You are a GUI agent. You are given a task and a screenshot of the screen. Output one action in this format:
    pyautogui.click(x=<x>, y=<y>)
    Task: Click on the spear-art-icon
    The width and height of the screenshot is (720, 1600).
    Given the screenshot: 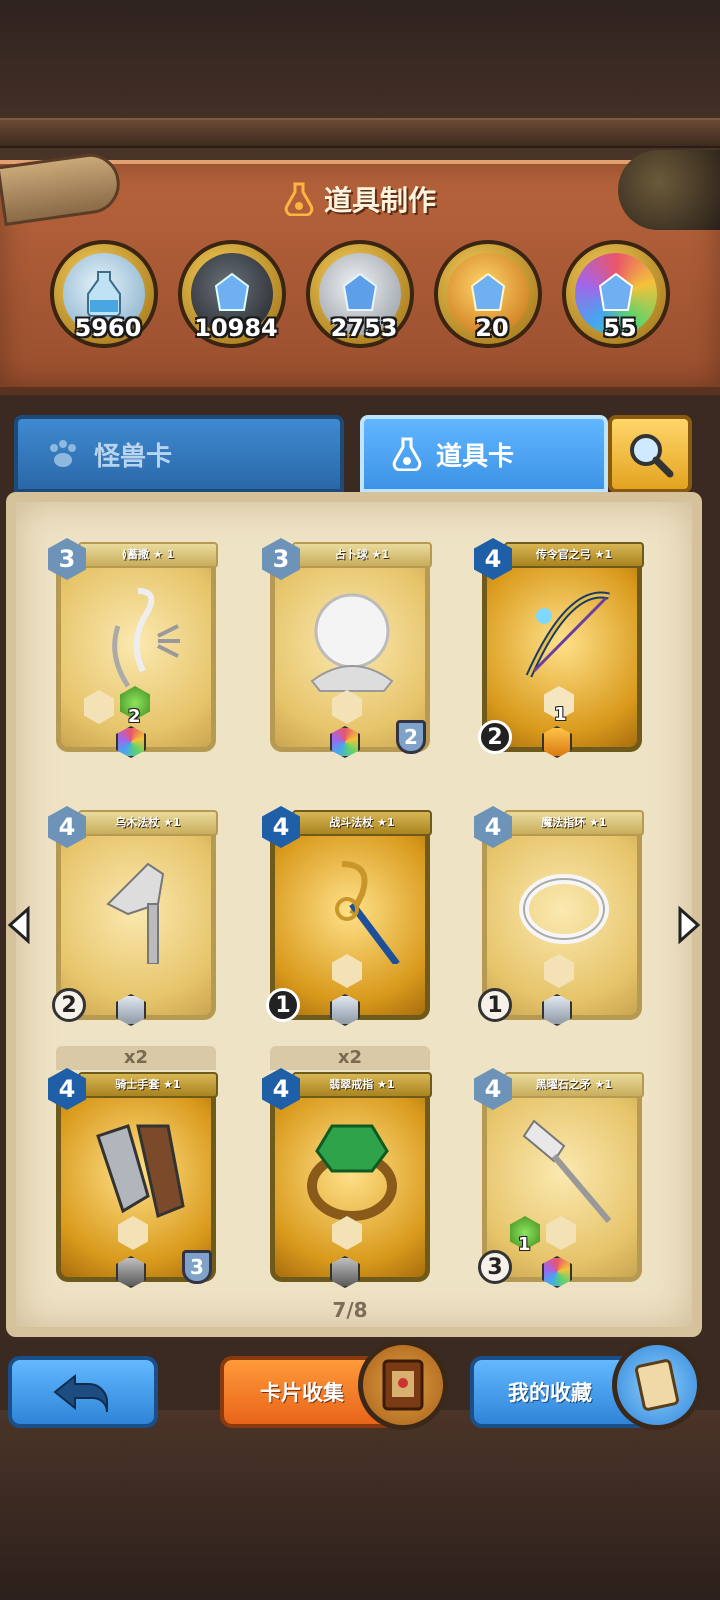 What is the action you would take?
    pyautogui.click(x=567, y=1171)
    